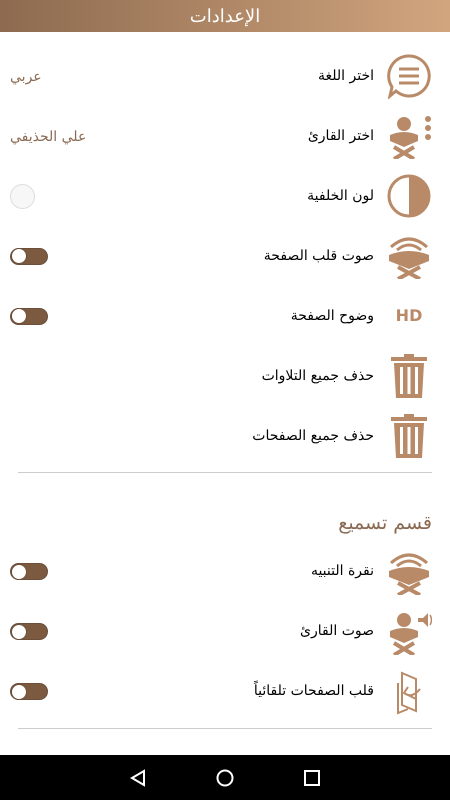  I want to click on section-title: قسم تسميع, so click(385, 523).